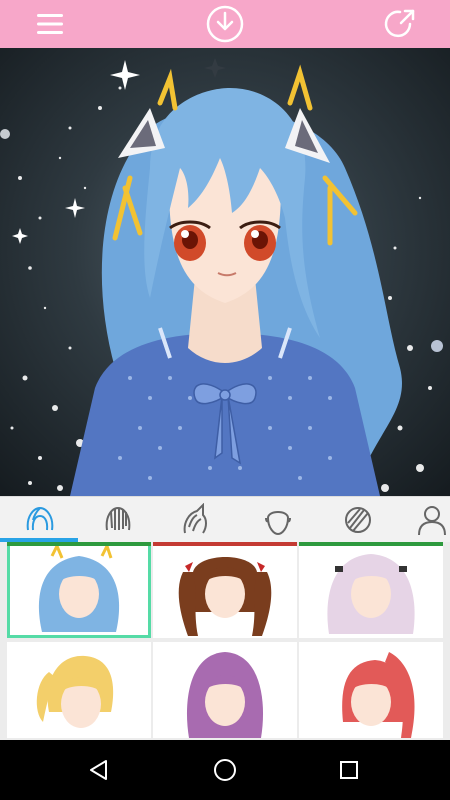 This screenshot has width=450, height=800. I want to click on menu-icon, so click(50, 24).